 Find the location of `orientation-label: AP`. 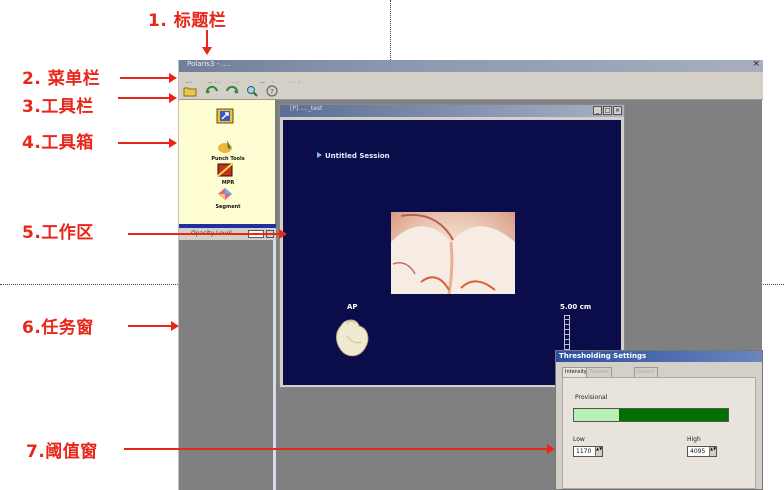

orientation-label: AP is located at coordinates (352, 307).